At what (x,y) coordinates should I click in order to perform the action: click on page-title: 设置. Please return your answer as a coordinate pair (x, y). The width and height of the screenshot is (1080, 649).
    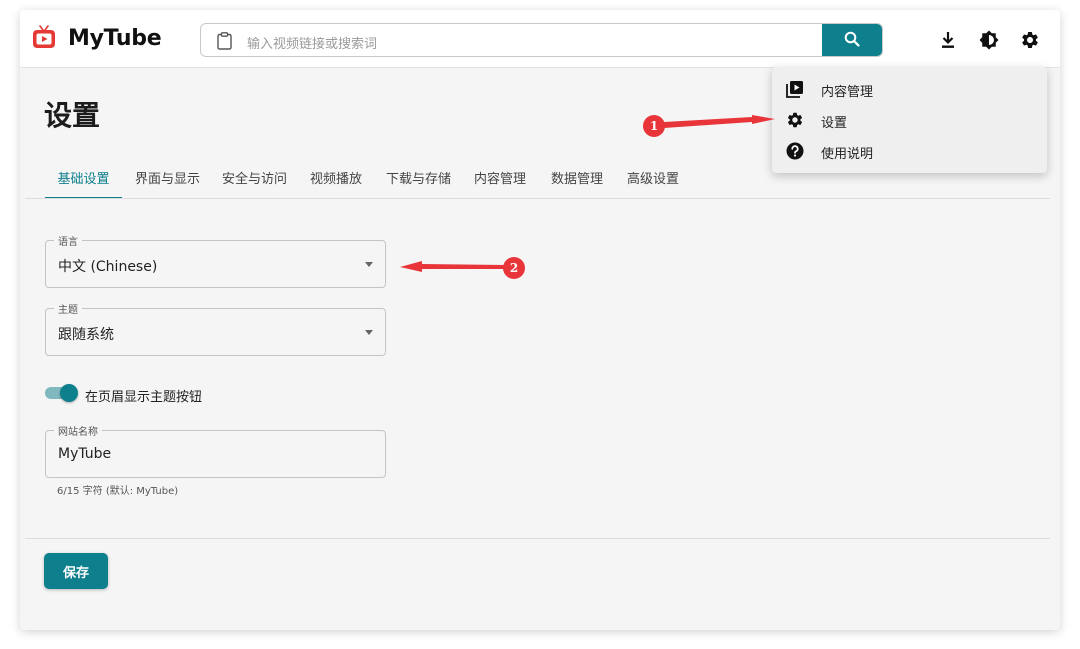
    Looking at the image, I should click on (72, 115).